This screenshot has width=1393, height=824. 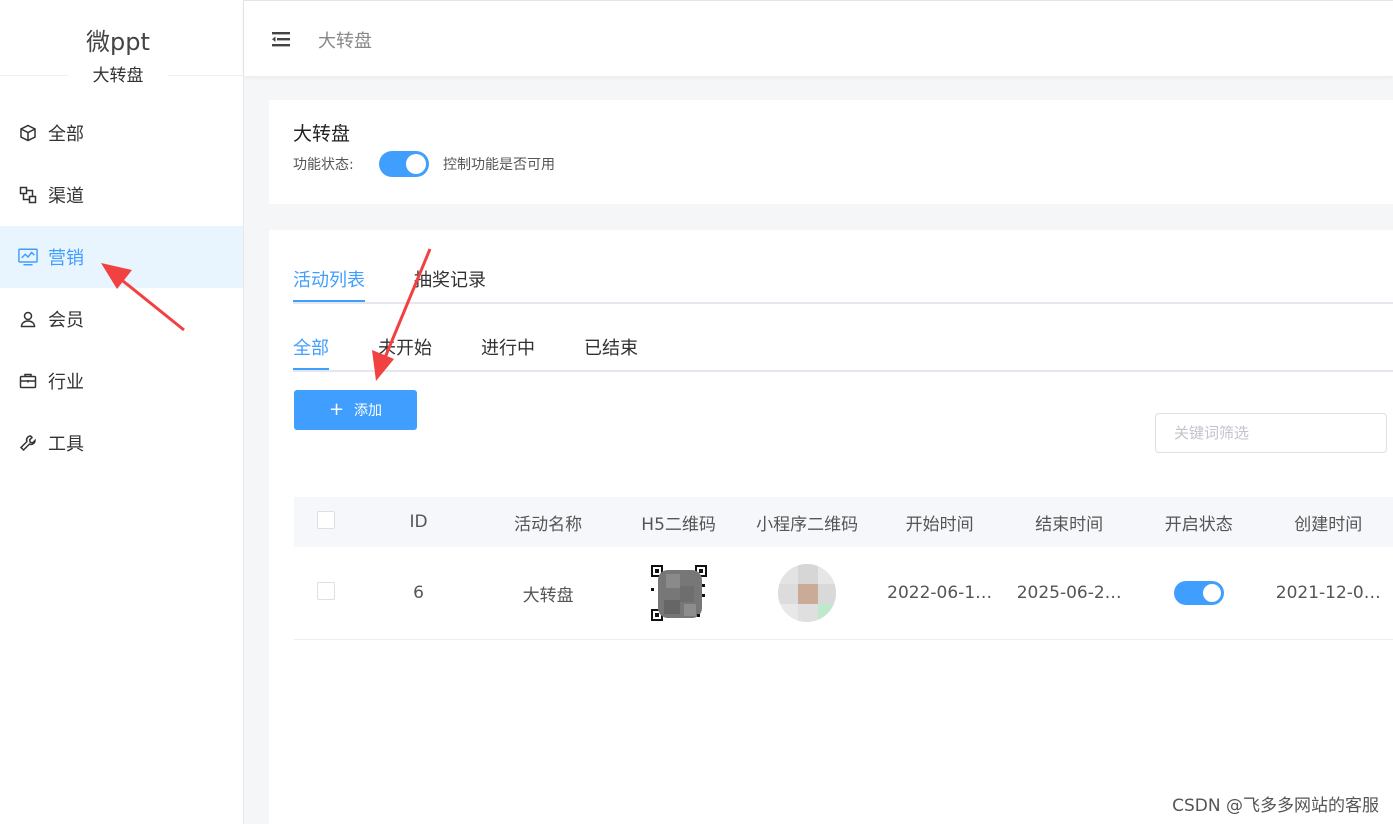 I want to click on miniprogram-qr-code-image, so click(x=807, y=593).